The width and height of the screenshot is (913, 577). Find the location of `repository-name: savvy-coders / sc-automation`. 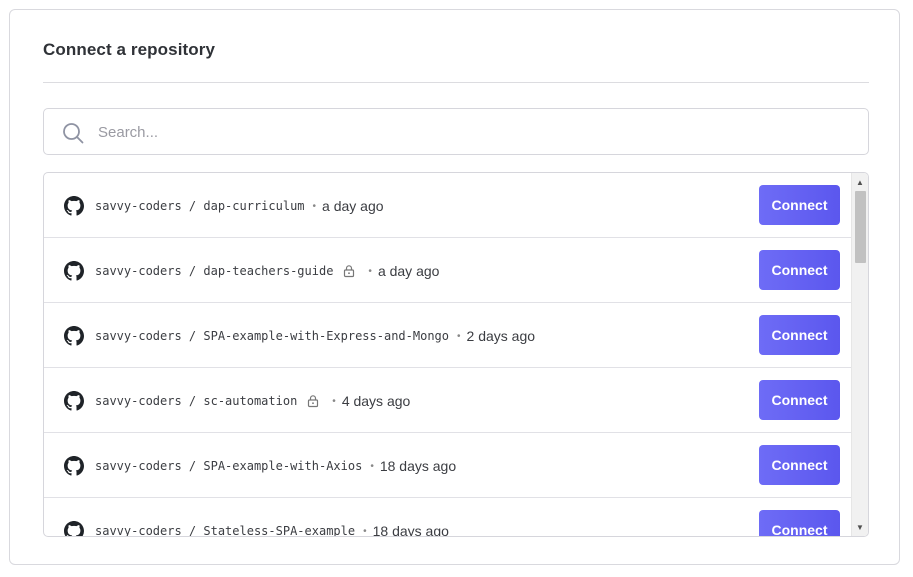

repository-name: savvy-coders / sc-automation is located at coordinates (196, 401).